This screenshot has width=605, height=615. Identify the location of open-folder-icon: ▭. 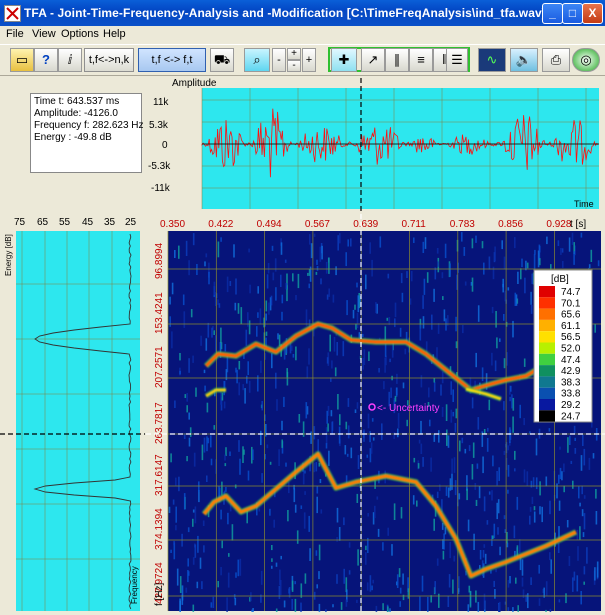
(22, 60).